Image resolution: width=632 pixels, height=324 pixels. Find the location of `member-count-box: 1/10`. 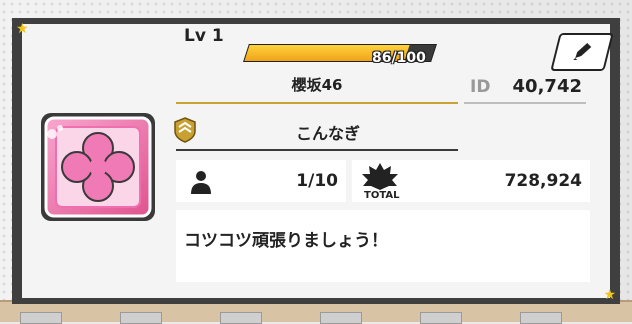

member-count-box: 1/10 is located at coordinates (261, 181).